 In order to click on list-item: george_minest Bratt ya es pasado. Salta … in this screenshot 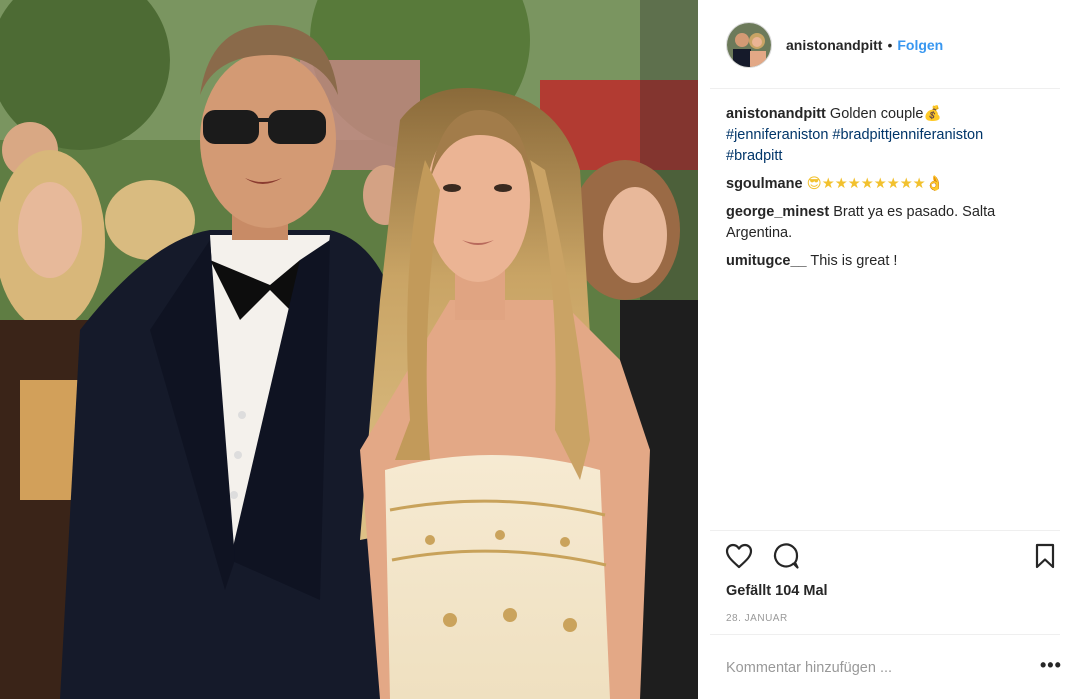, I will do `click(886, 223)`.